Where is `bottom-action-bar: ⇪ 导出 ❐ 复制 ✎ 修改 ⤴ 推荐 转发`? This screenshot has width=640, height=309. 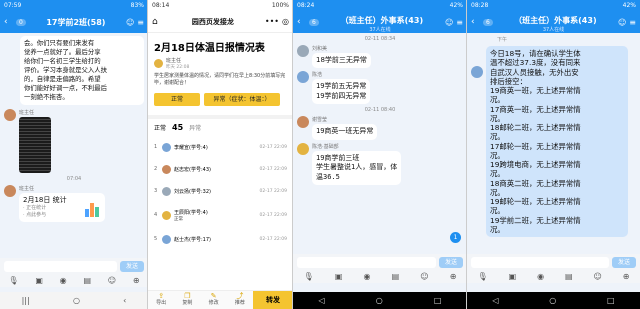 bottom-action-bar: ⇪ 导出 ❐ 复制 ✎ 修改 ⤴ 推荐 转发 is located at coordinates (220, 299).